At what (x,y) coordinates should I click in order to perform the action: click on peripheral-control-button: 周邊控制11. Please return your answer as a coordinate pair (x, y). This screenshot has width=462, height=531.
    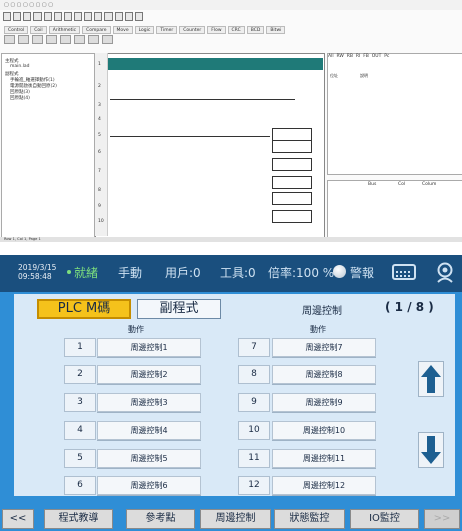
    Looking at the image, I should click on (324, 458).